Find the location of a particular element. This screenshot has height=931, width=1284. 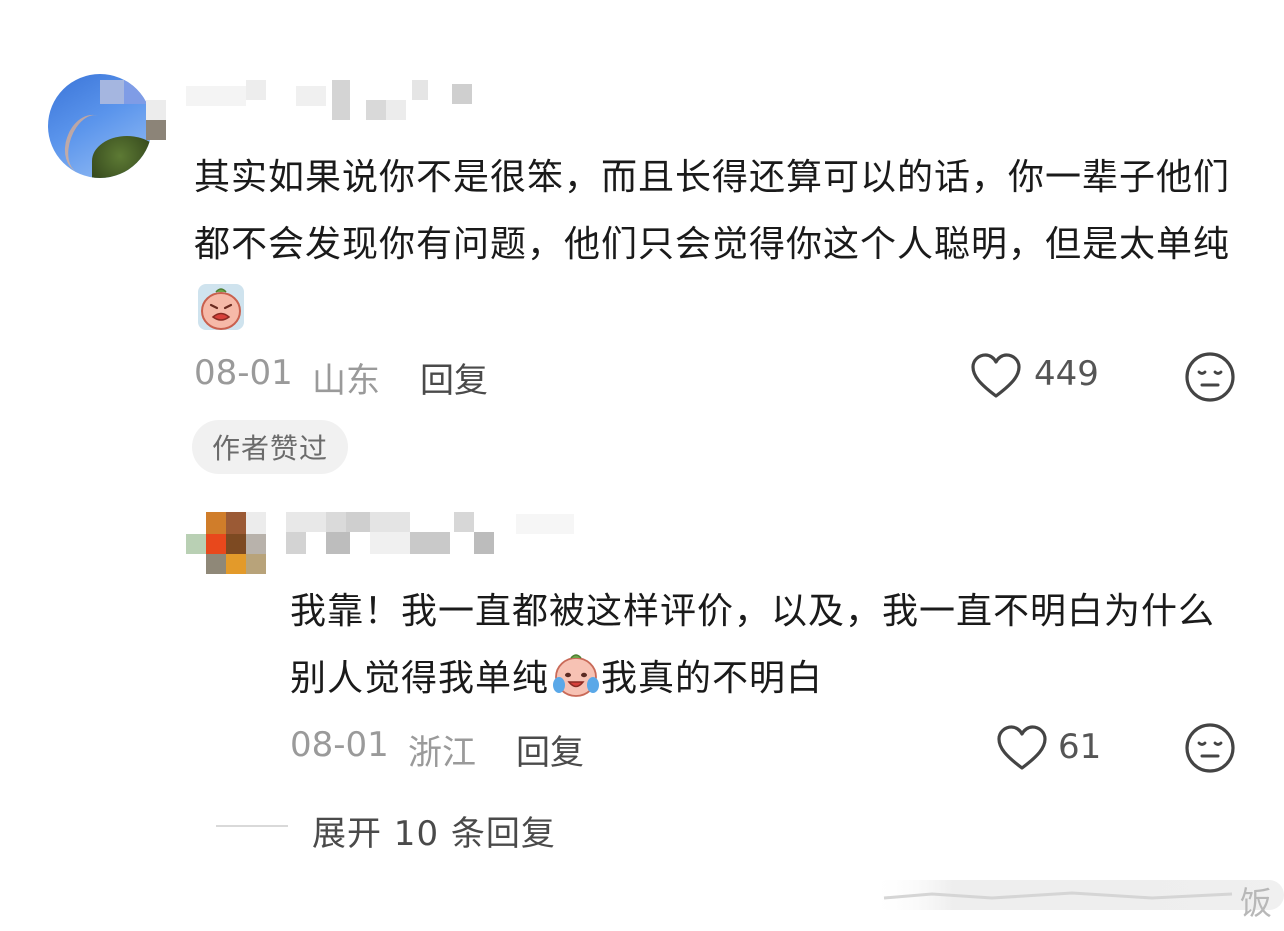

reply-text: 我靠！我一直都被这样评价，以及，我一直不明白为什么别人觉得我单纯 我真的不明白 is located at coordinates (770, 645).